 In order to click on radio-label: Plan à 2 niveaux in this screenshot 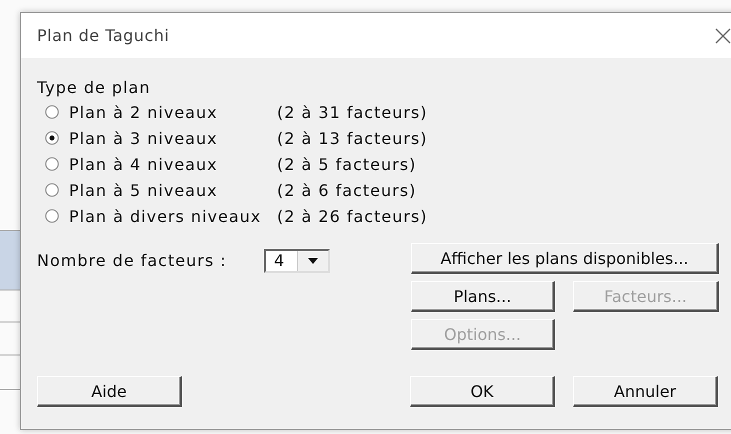, I will do `click(171, 112)`.